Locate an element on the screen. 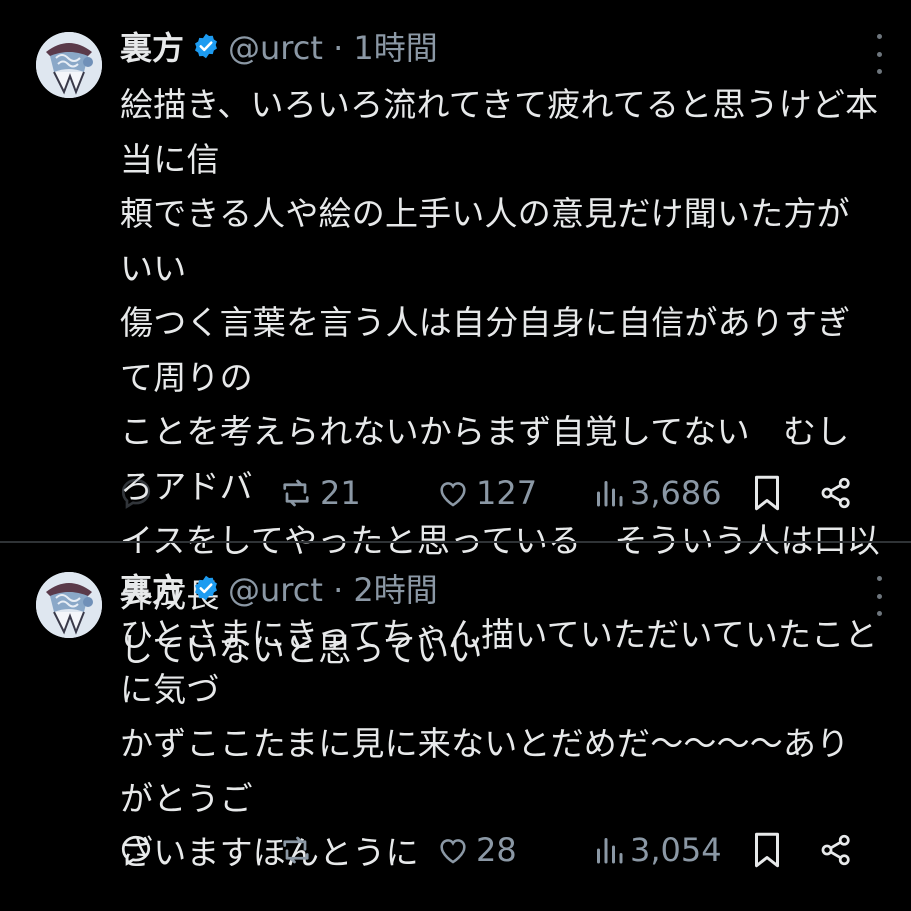 The height and width of the screenshot is (911, 911). like-button: 28 is located at coordinates (476, 850).